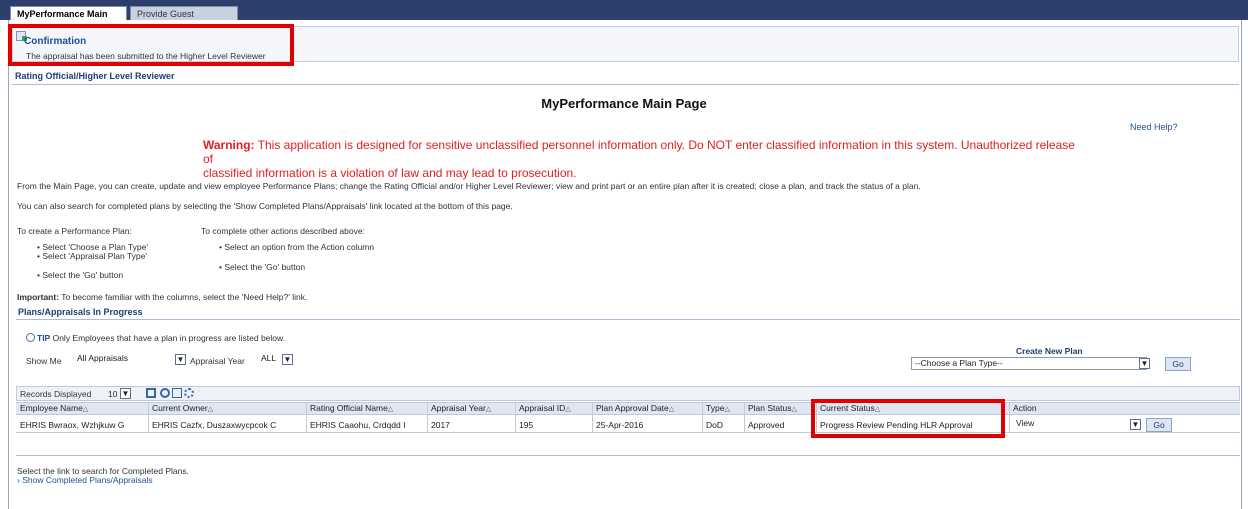  Describe the element at coordinates (1178, 364) in the screenshot. I see `create-plan-go-button: Go` at that location.